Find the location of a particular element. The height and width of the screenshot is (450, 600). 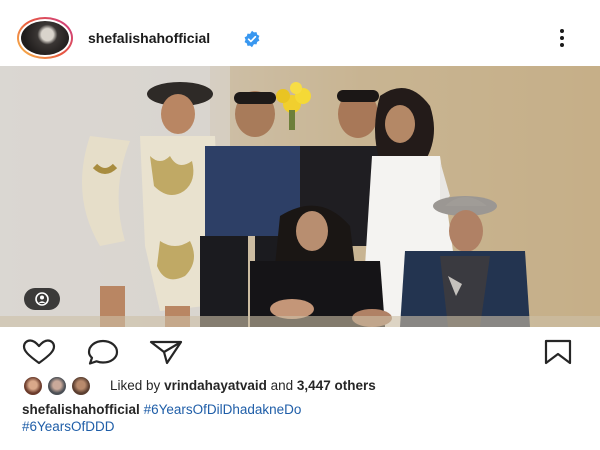

liker-username: vrindahayatvaid is located at coordinates (215, 385).